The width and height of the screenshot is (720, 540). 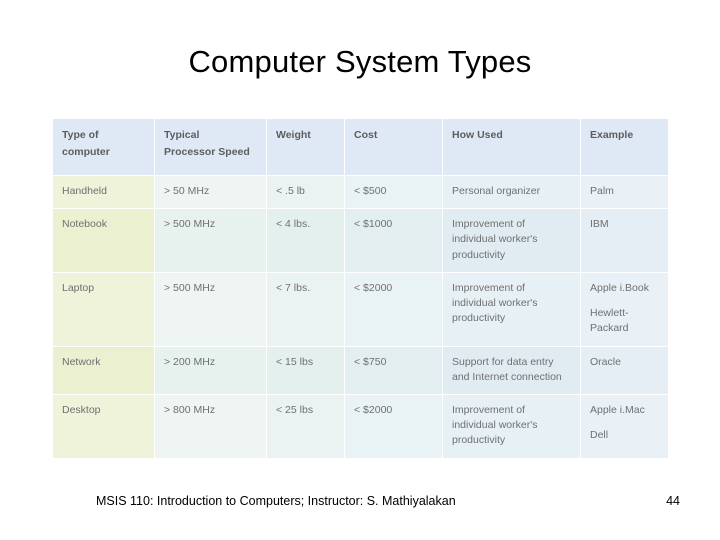 What do you see at coordinates (103, 240) in the screenshot?
I see `cell-type: Notebook` at bounding box center [103, 240].